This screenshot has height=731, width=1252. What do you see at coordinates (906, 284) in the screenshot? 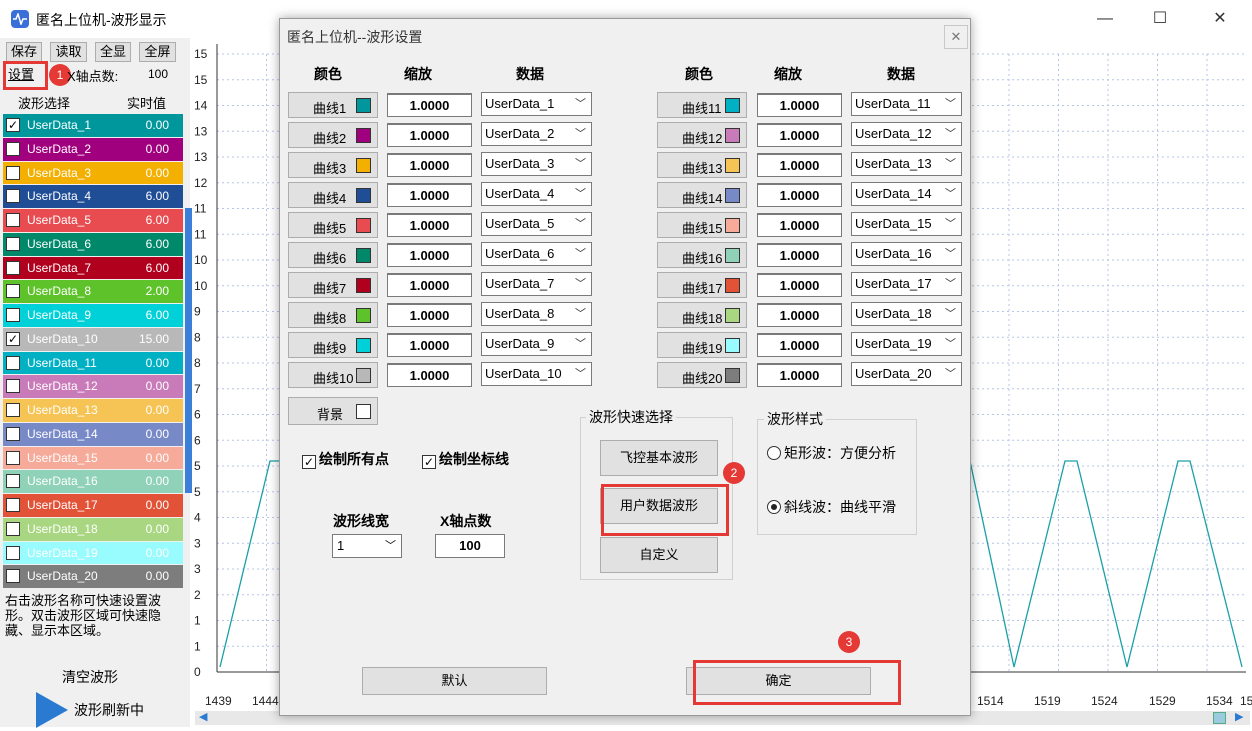
I see `curve-data-select: UserData_17 ﹀` at bounding box center [906, 284].